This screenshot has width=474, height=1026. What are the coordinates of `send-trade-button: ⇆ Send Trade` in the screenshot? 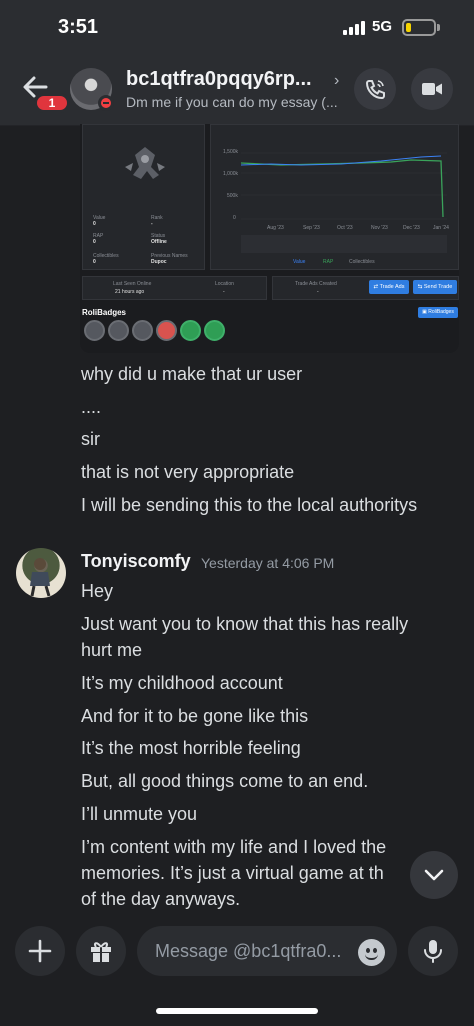 It's located at (435, 287).